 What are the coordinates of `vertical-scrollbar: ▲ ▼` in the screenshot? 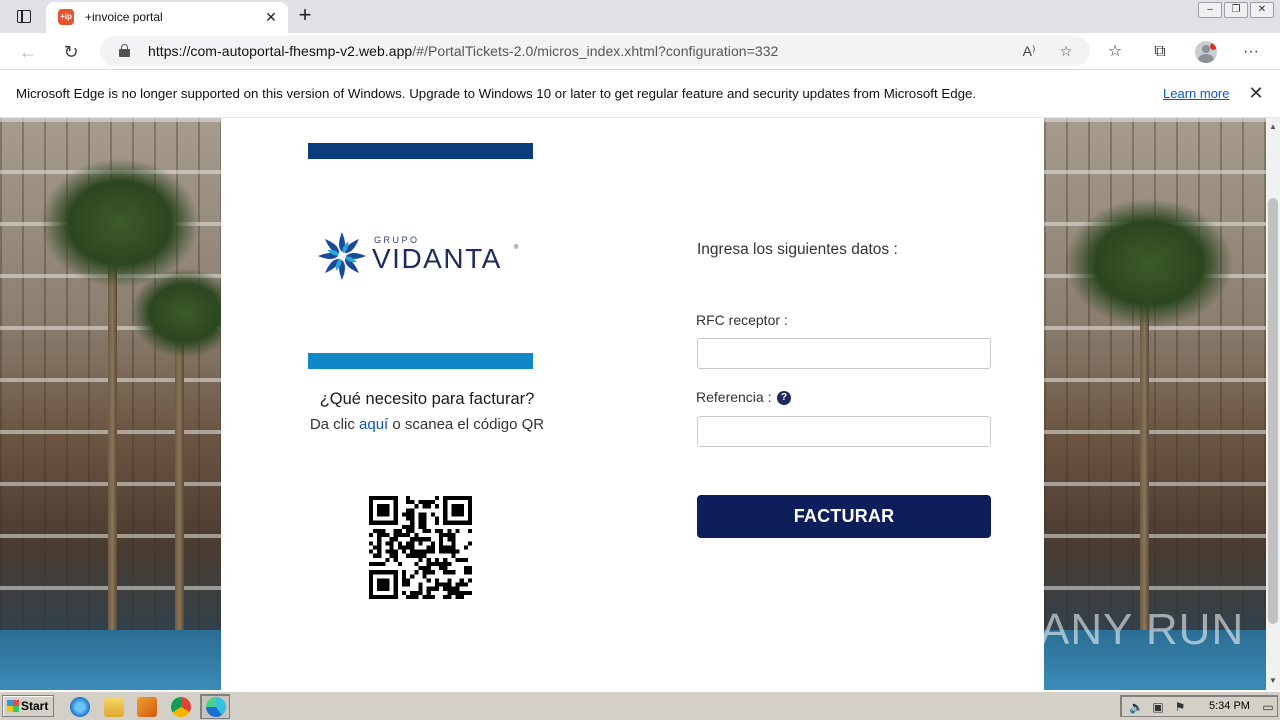 It's located at (1273, 404).